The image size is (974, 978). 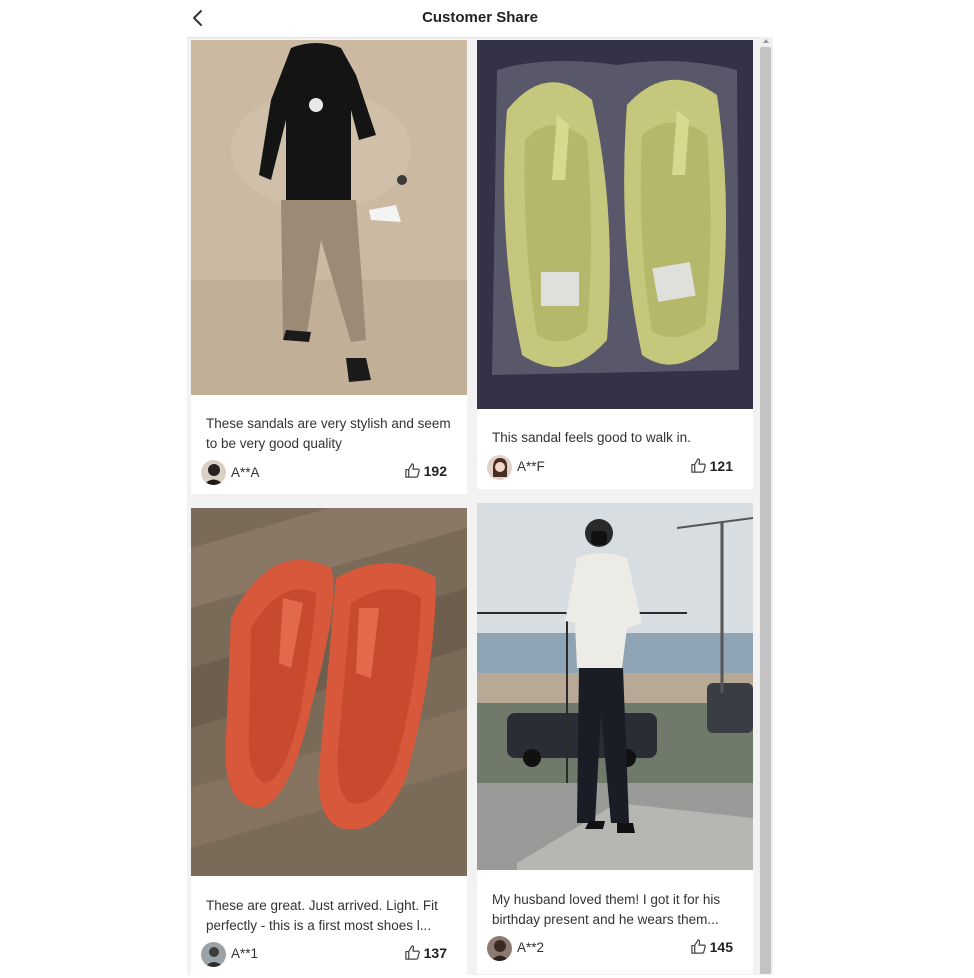 I want to click on like-button: 121, so click(x=711, y=465).